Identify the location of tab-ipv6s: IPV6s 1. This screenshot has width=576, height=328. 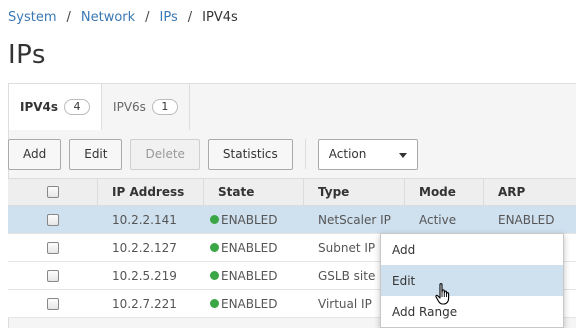
(146, 107).